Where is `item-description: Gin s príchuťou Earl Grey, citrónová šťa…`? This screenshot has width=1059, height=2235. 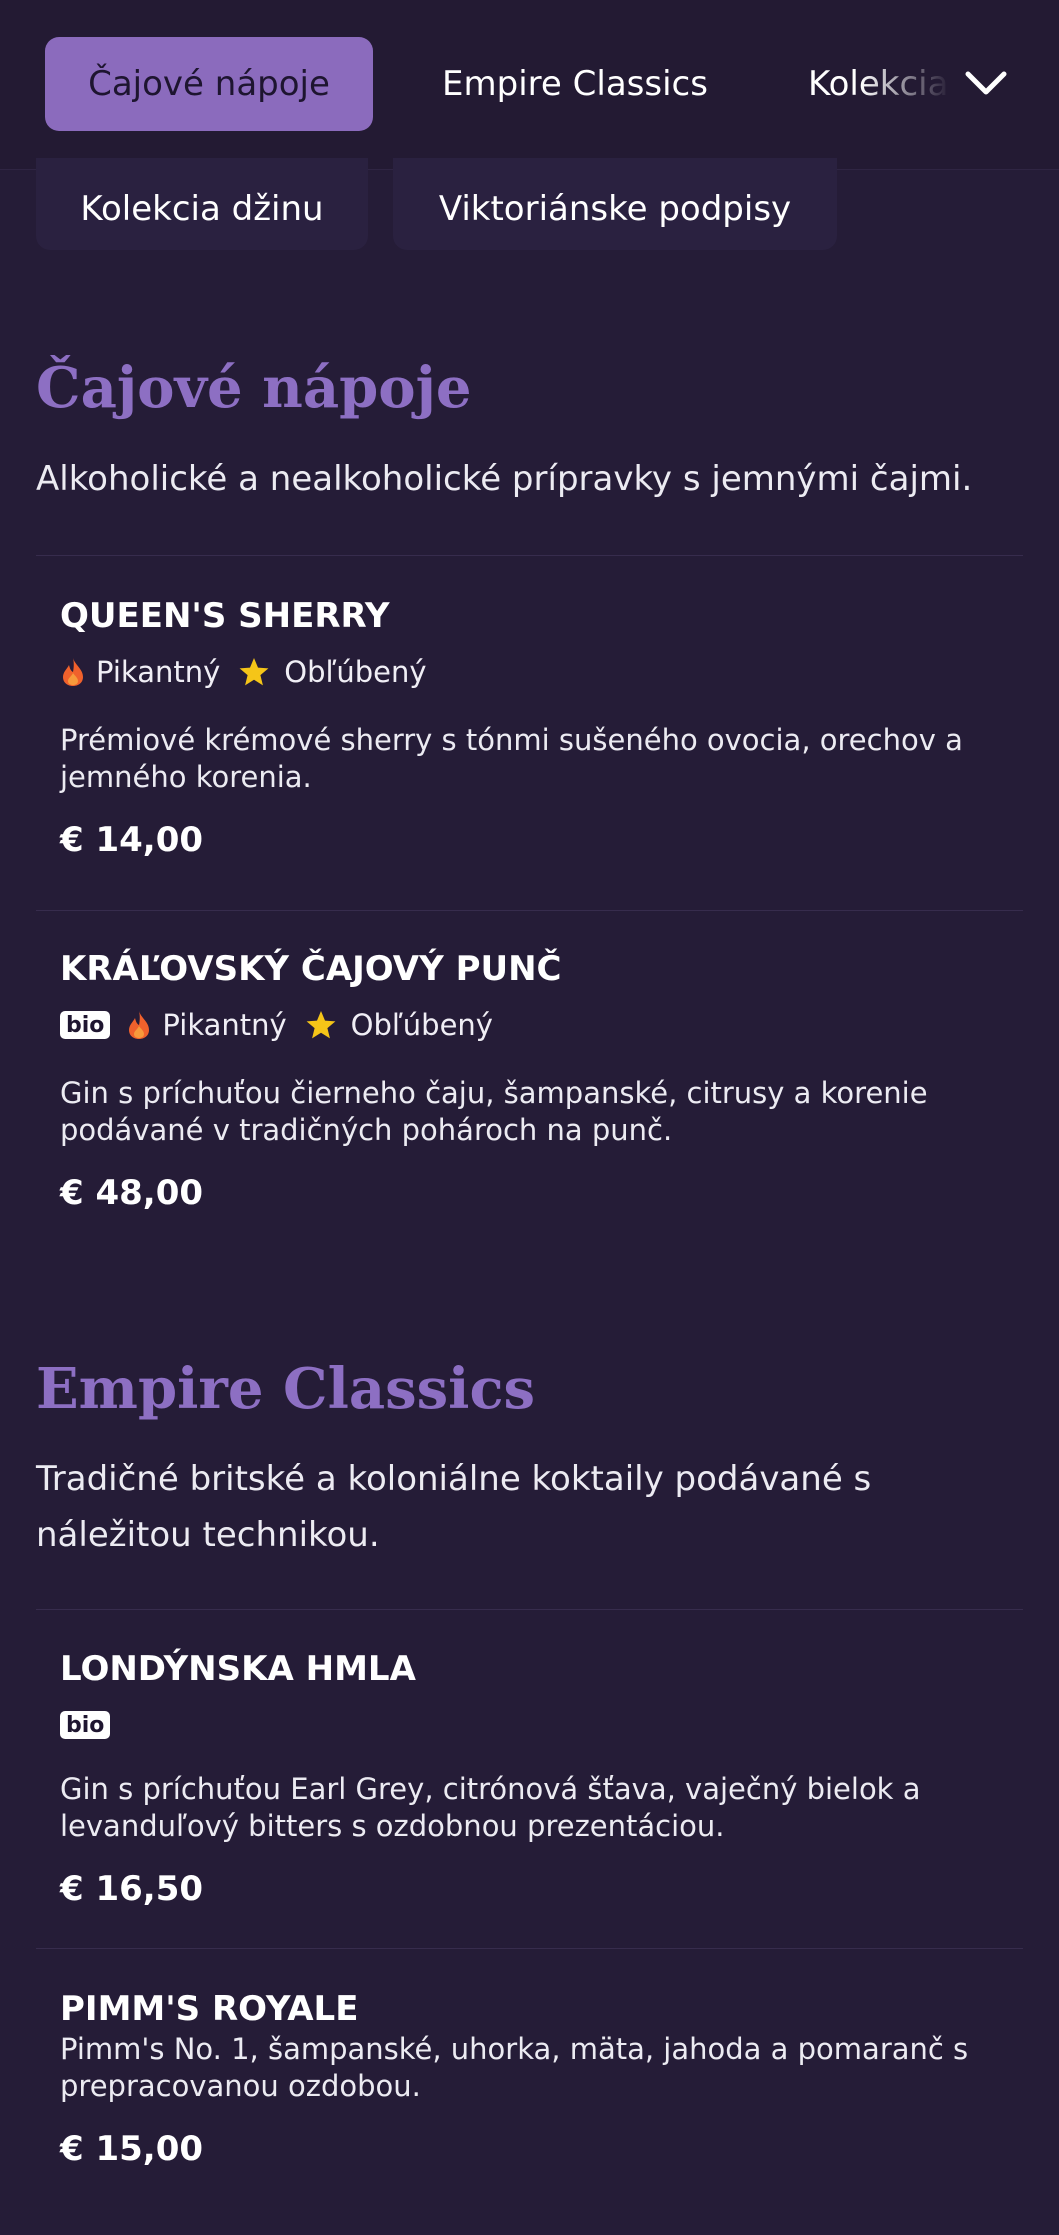
item-description: Gin s príchuťou Earl Grey, citrónová šťa… is located at coordinates (490, 1807).